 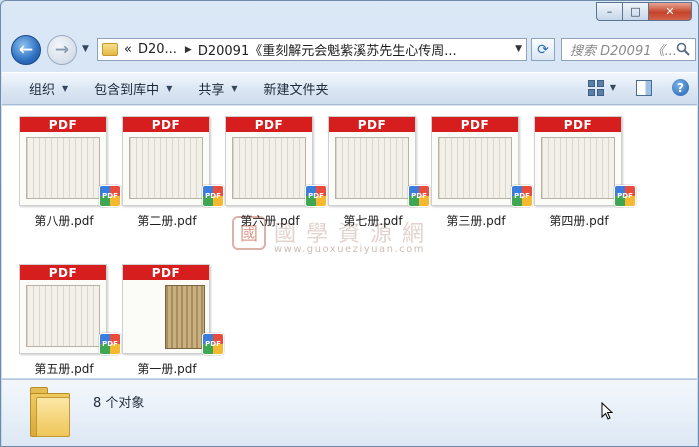 What do you see at coordinates (85, 49) in the screenshot?
I see `recent-pages-dropdown: ▼` at bounding box center [85, 49].